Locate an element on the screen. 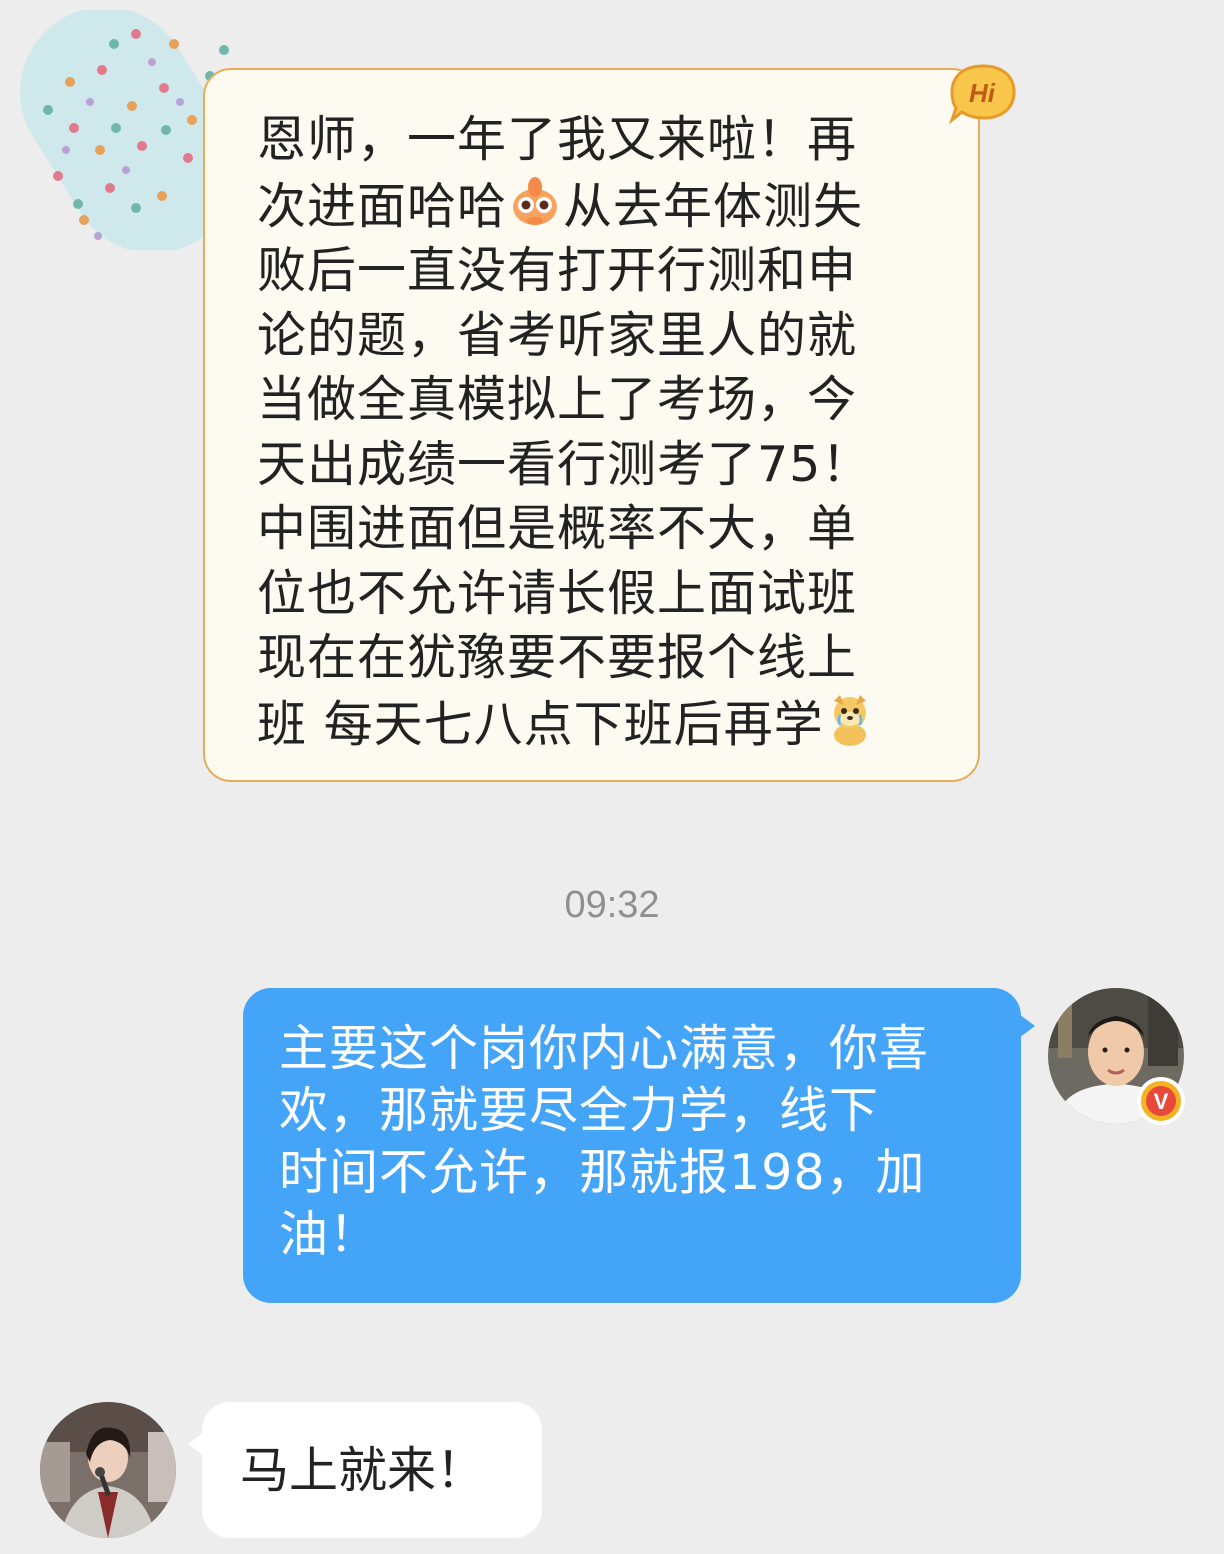  verified-v-badge-icon: V is located at coordinates (1161, 1101).